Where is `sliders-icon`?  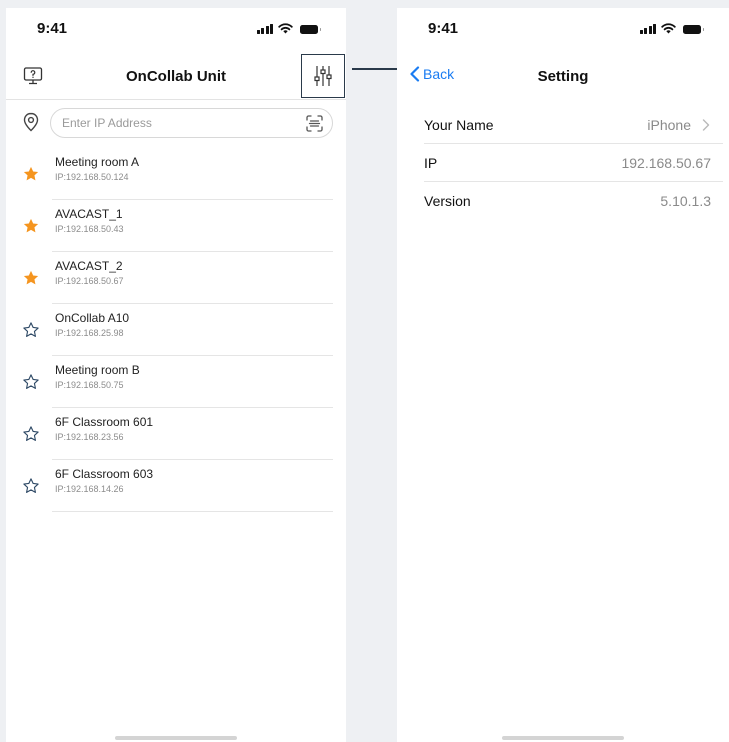 sliders-icon is located at coordinates (323, 76).